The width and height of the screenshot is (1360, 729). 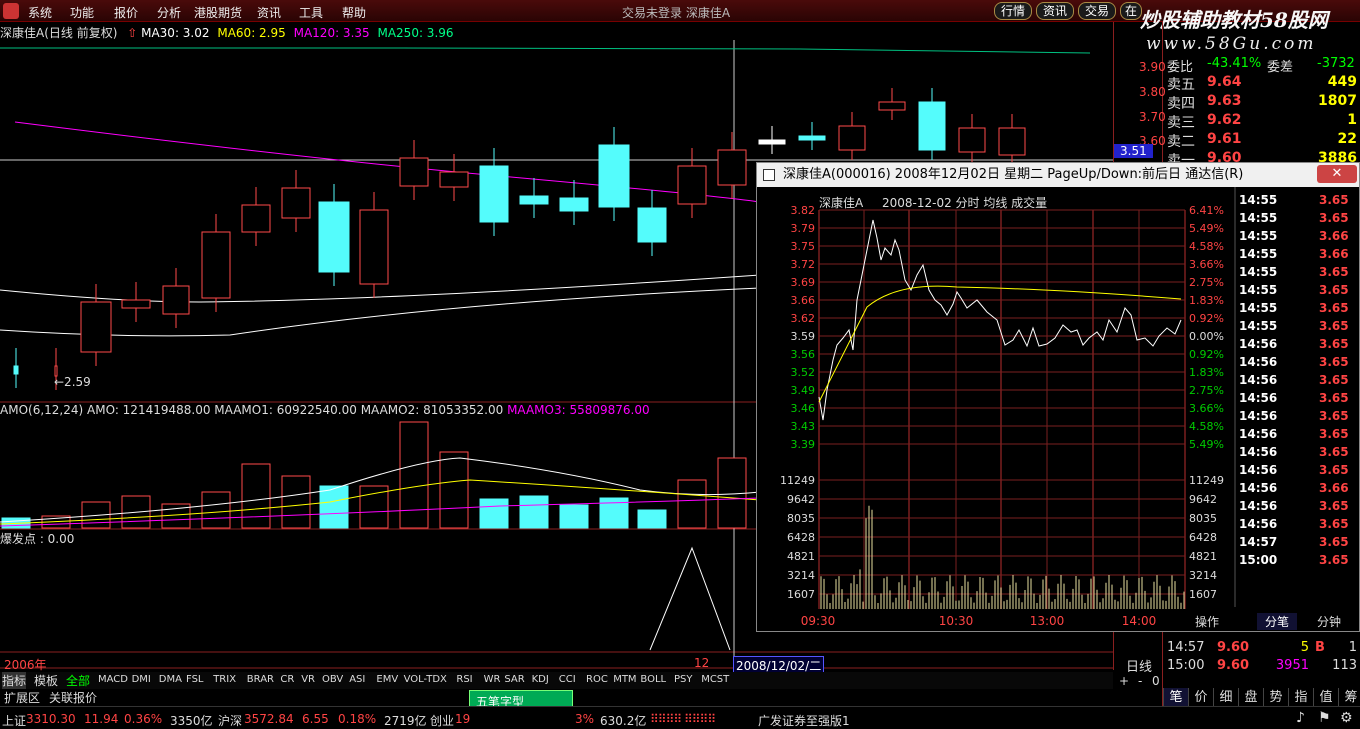 I want to click on menu-news: 资讯, so click(x=269, y=12).